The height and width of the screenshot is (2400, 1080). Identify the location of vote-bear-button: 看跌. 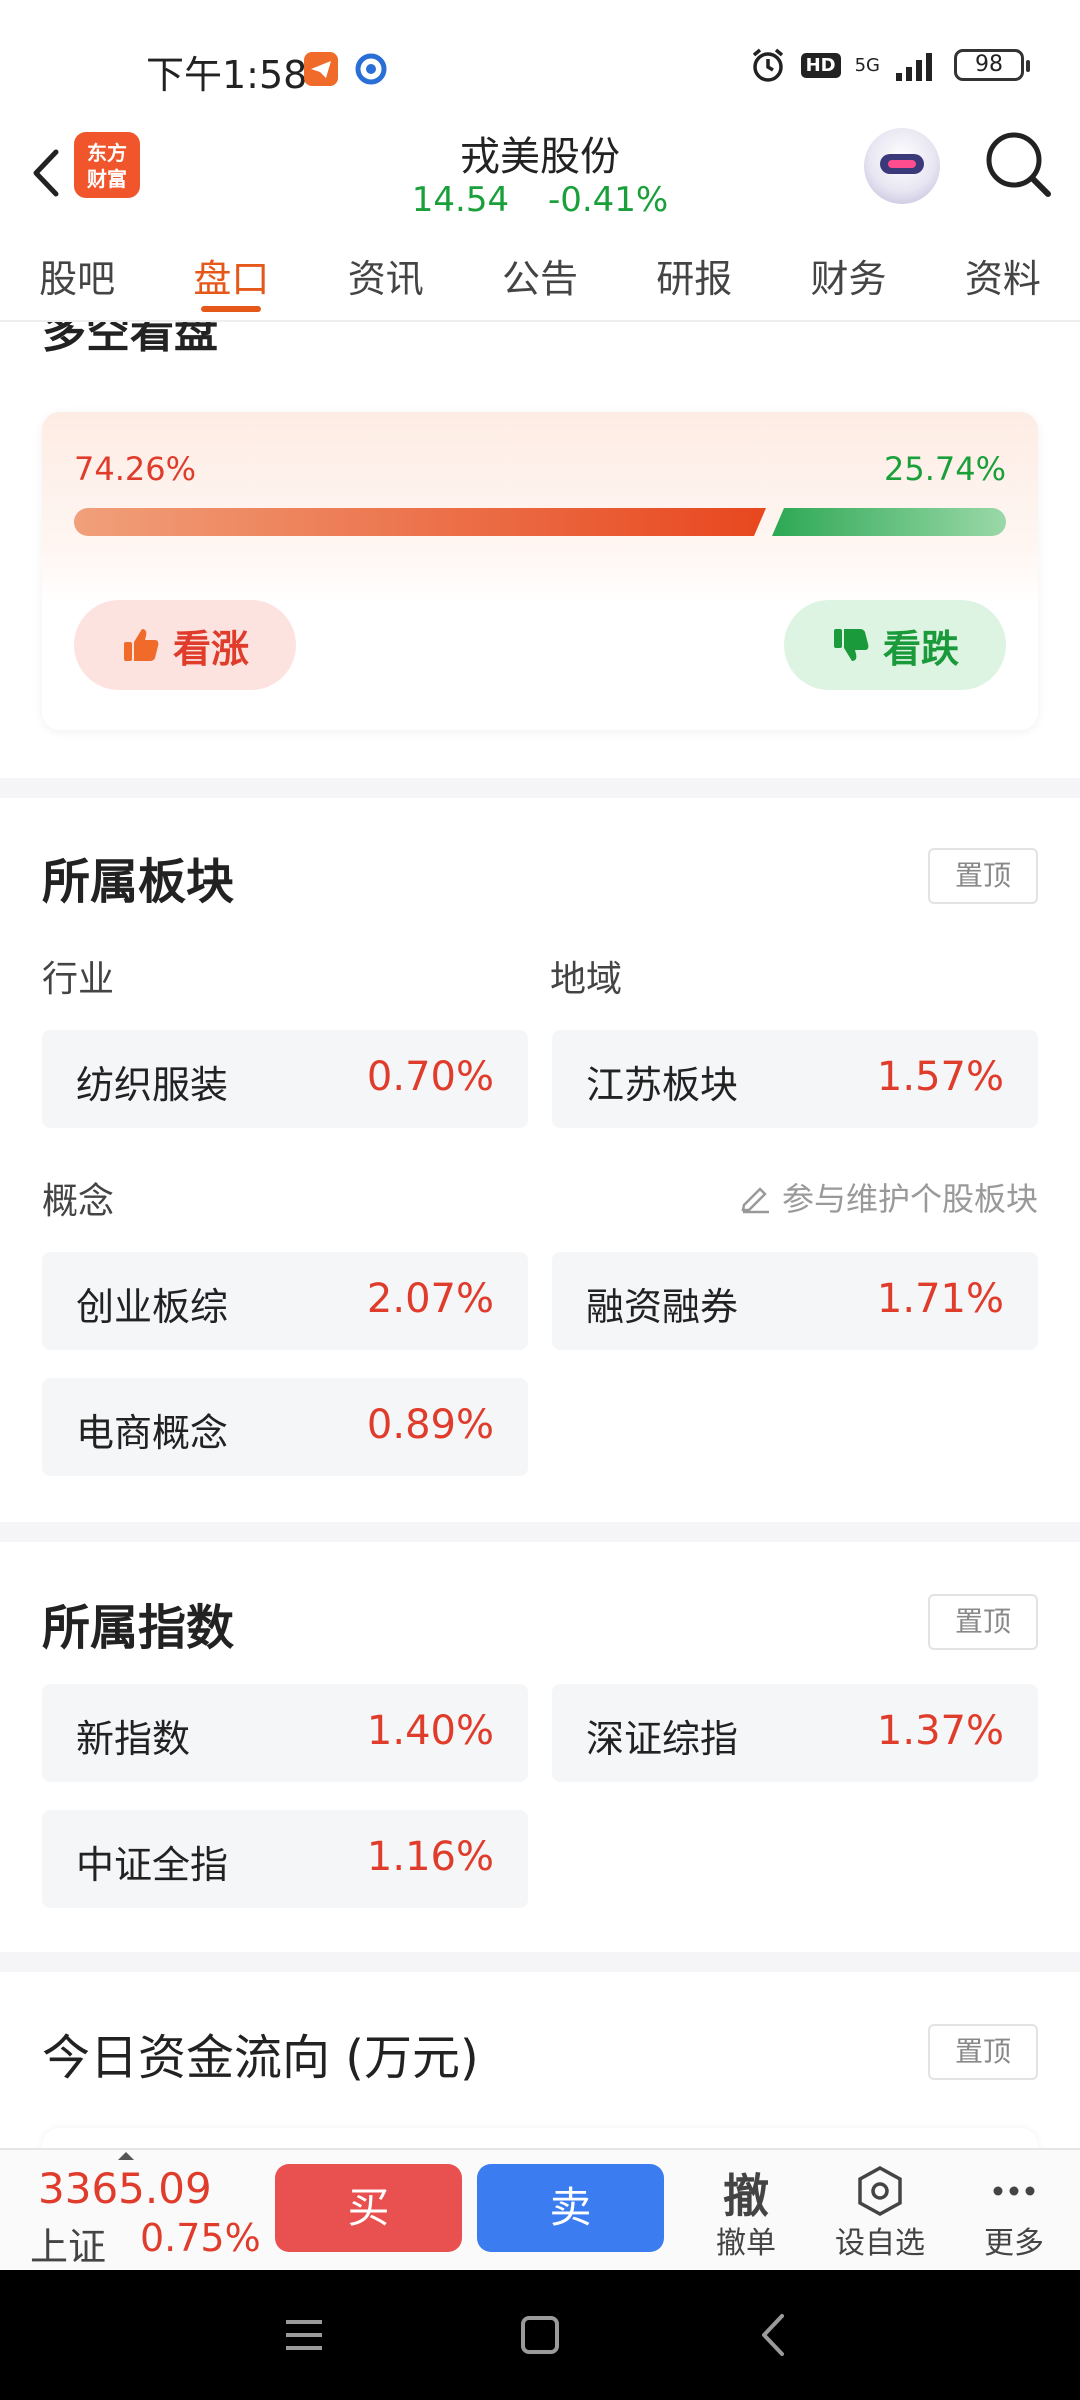
(895, 645).